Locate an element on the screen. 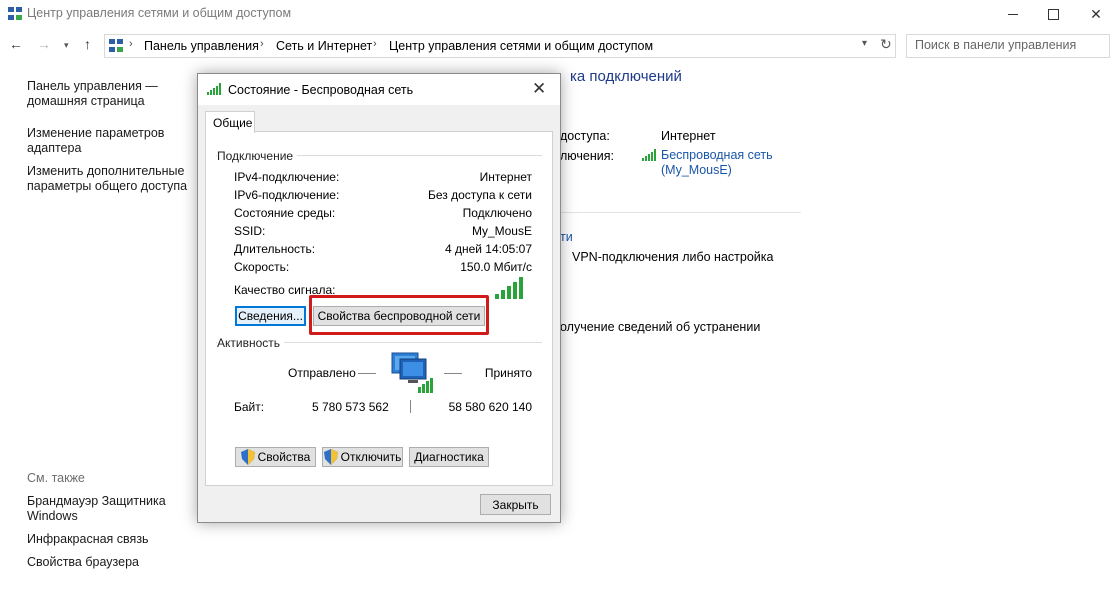 This screenshot has height=589, width=1120. see-also-heading: См. также is located at coordinates (56, 478).